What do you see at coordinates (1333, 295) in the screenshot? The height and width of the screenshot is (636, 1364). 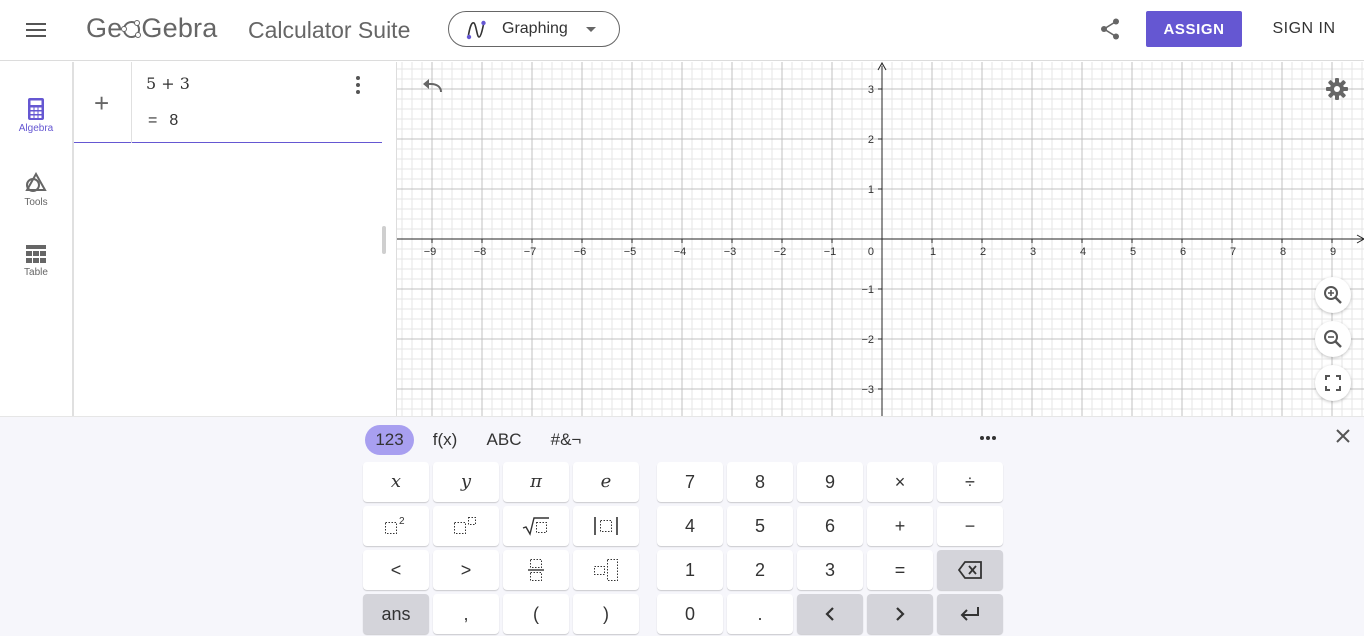 I see `zoom-in-button` at bounding box center [1333, 295].